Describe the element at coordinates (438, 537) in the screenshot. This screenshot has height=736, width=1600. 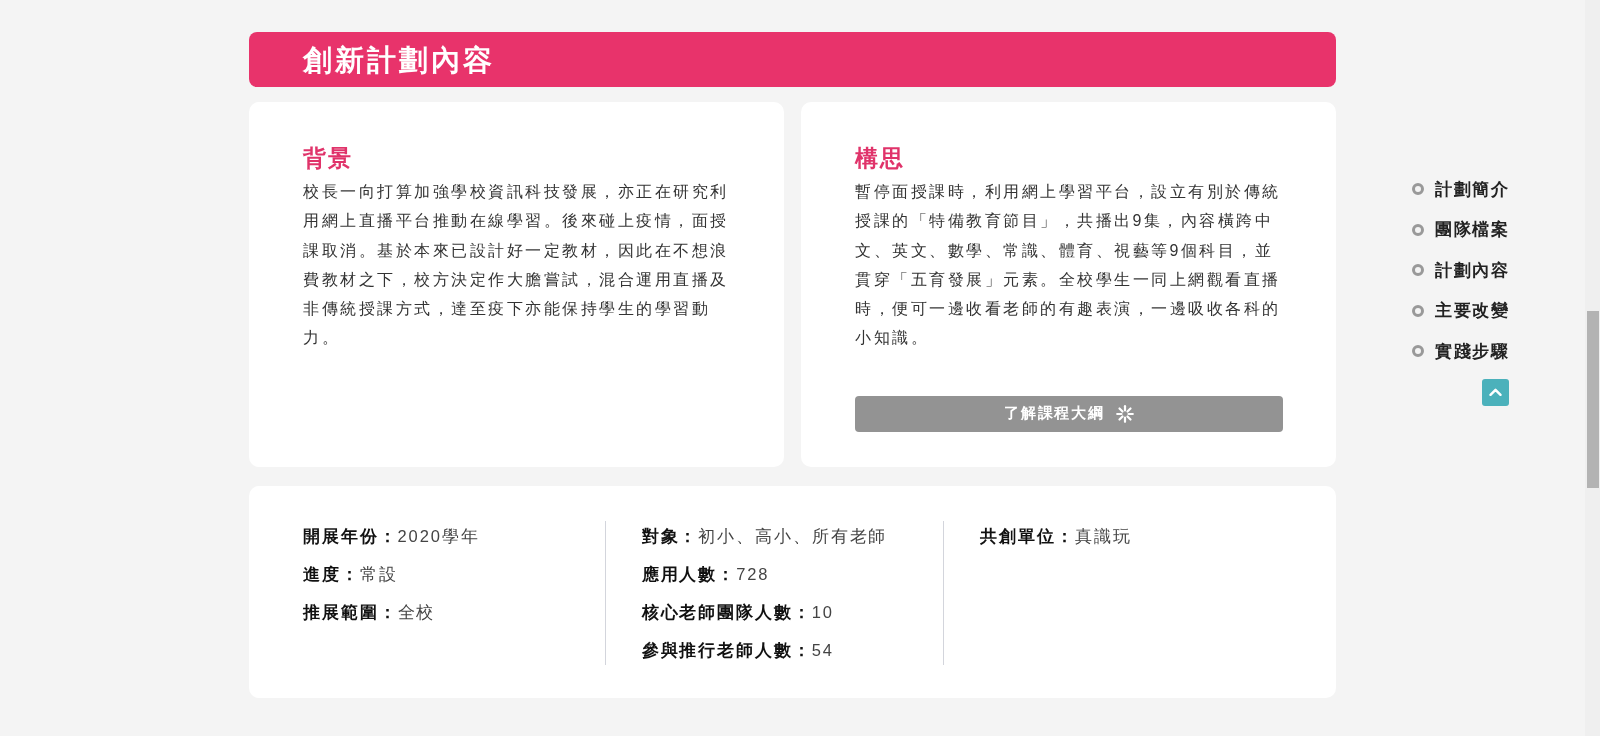
I see `detail-value: 2020學年` at that location.